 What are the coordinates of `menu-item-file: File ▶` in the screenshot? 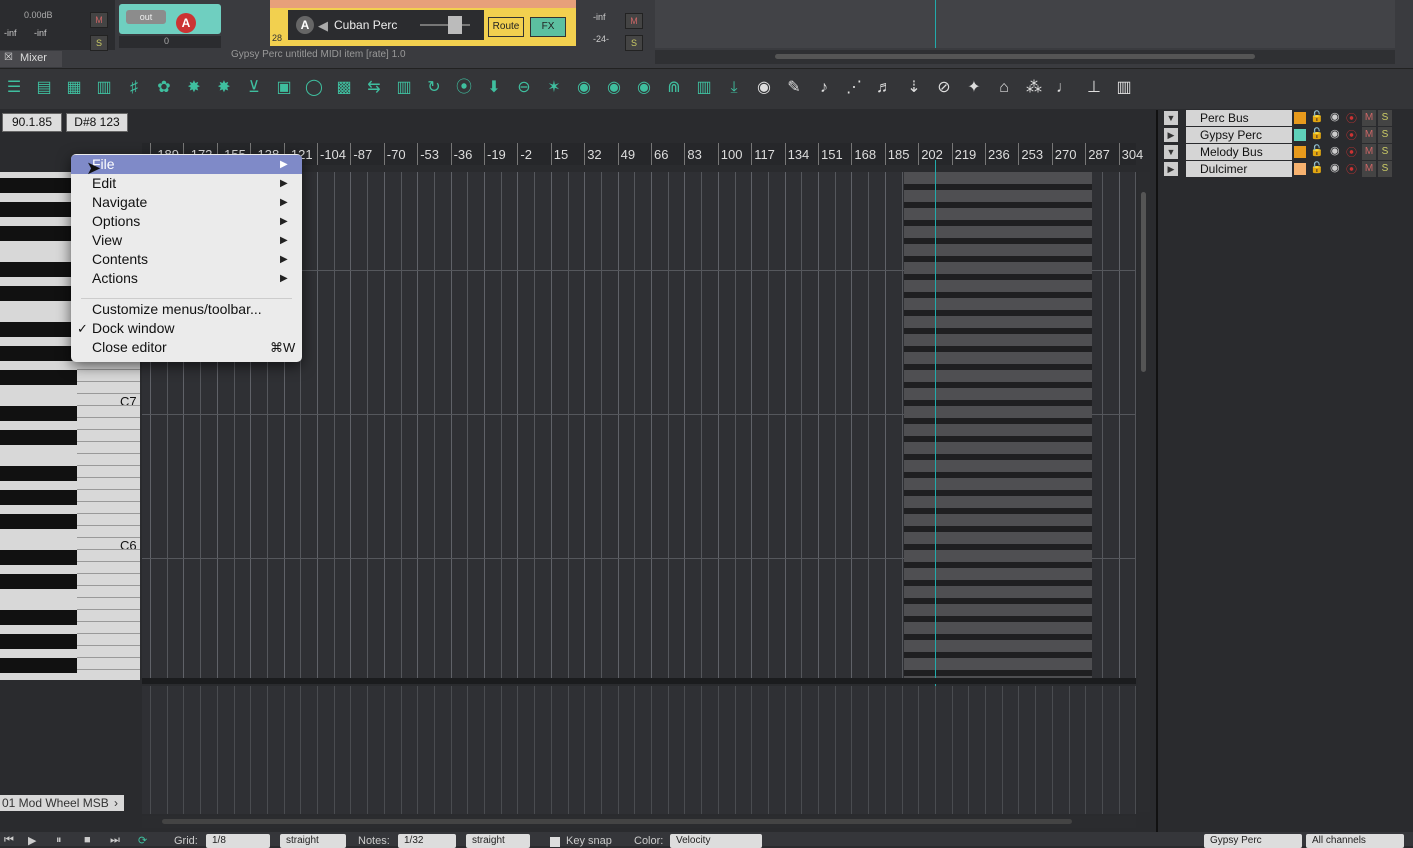 It's located at (186, 164).